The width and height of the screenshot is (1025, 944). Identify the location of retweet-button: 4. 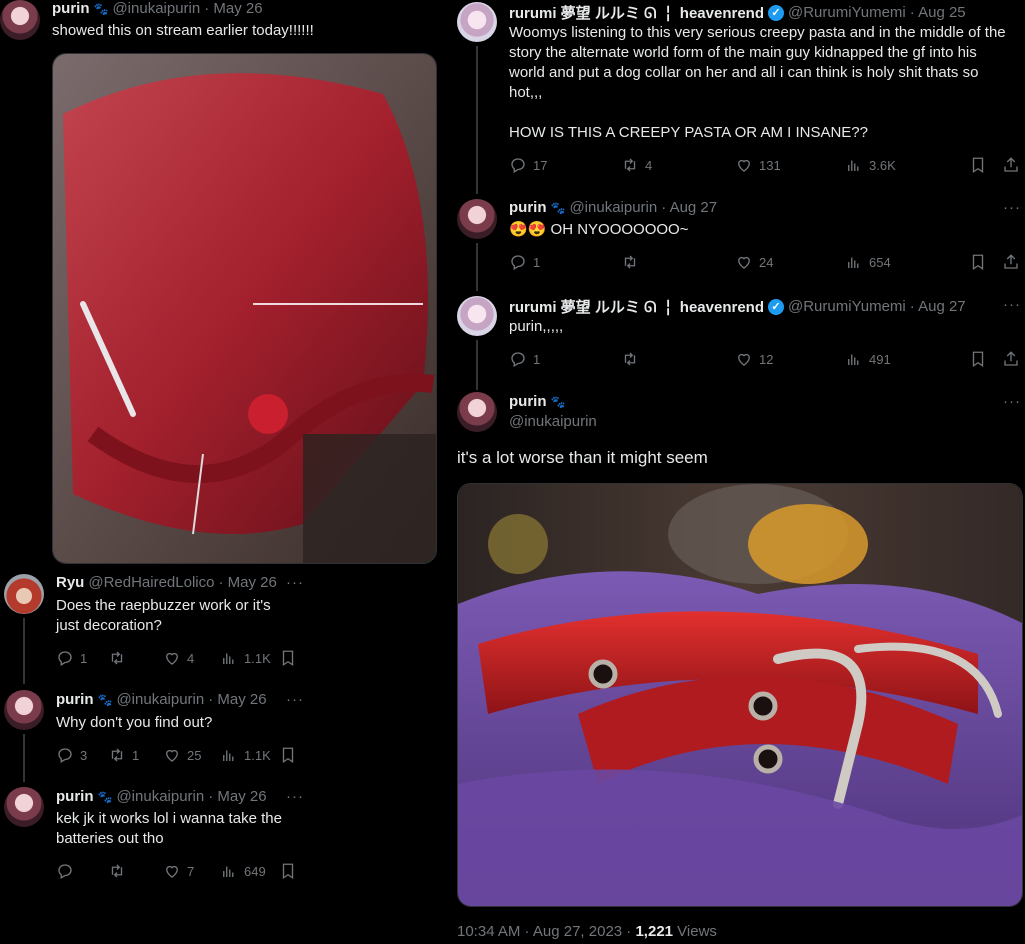
(678, 165).